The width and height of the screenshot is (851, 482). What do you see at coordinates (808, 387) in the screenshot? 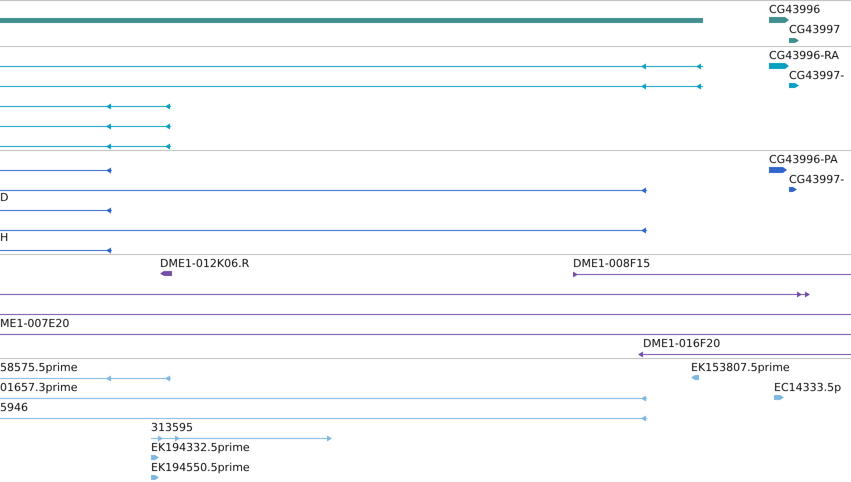
I see `feature-label: EC14333.5p` at bounding box center [808, 387].